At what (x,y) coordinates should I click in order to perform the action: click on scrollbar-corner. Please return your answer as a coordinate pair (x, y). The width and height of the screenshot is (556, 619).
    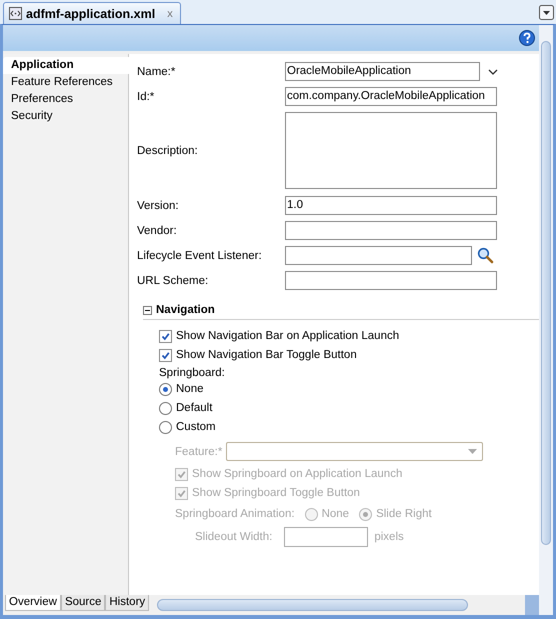
    Looking at the image, I should click on (532, 605).